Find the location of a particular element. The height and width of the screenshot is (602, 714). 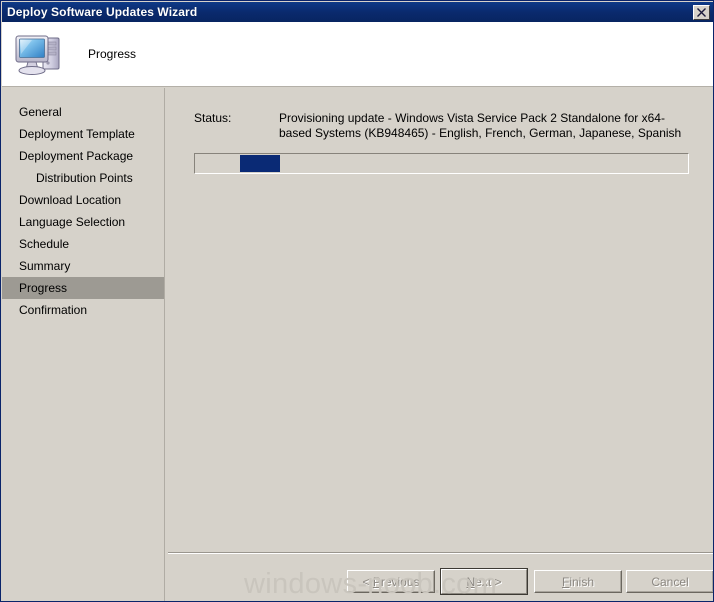

page-title: Progress is located at coordinates (112, 54).